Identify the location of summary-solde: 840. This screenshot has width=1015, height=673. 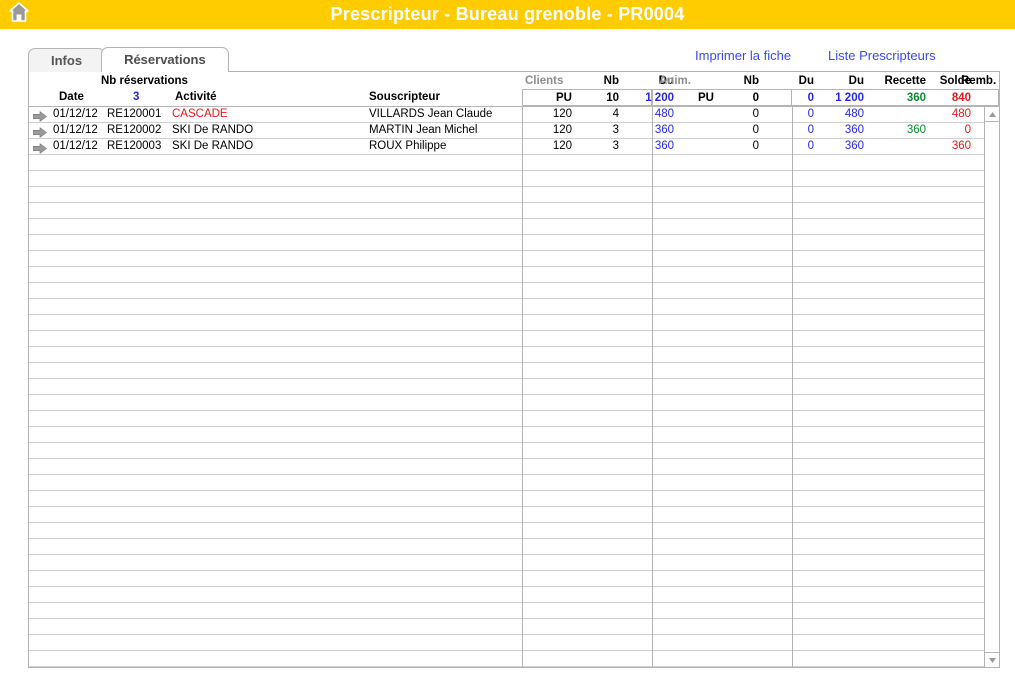
(961, 98).